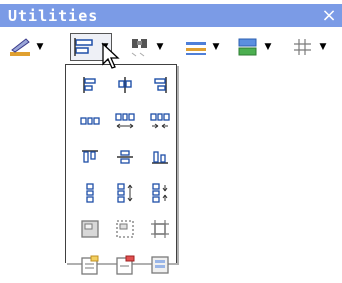  I want to click on find-button: ▼, so click(146, 47).